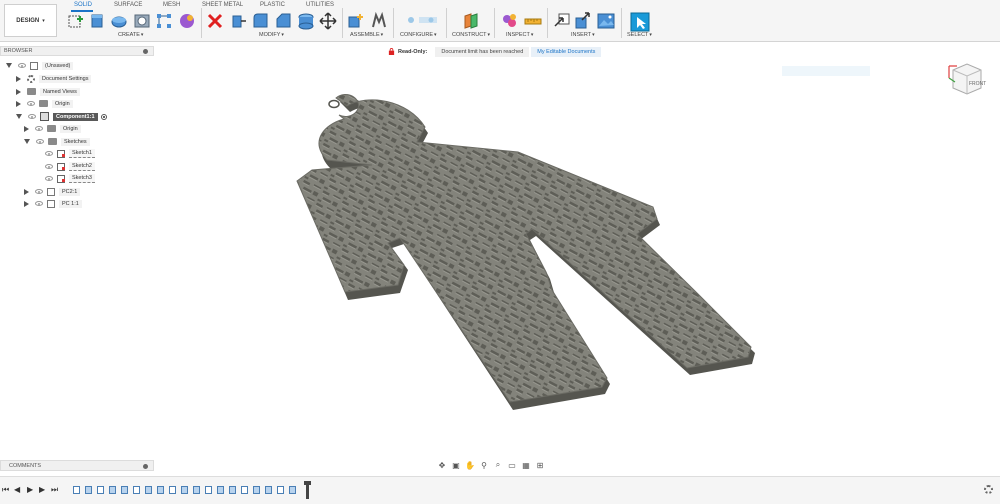  Describe the element at coordinates (456, 465) in the screenshot. I see `look-at-icon: ▣` at that location.